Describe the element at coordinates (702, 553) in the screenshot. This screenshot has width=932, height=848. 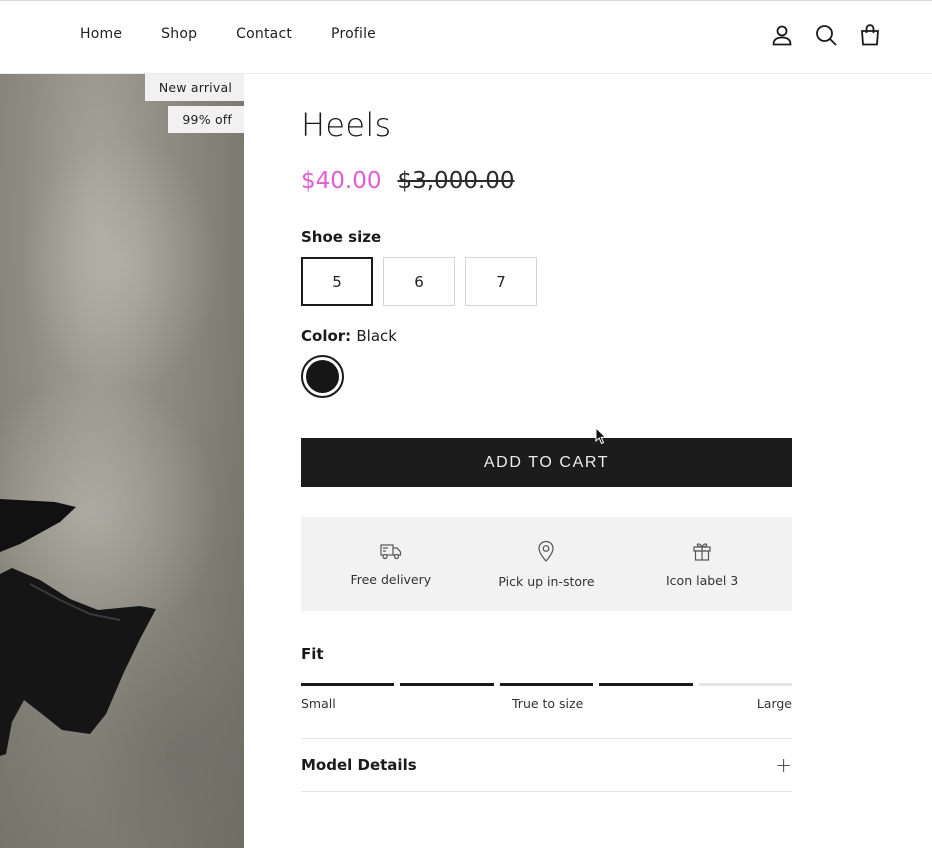
I see `gift-icon` at that location.